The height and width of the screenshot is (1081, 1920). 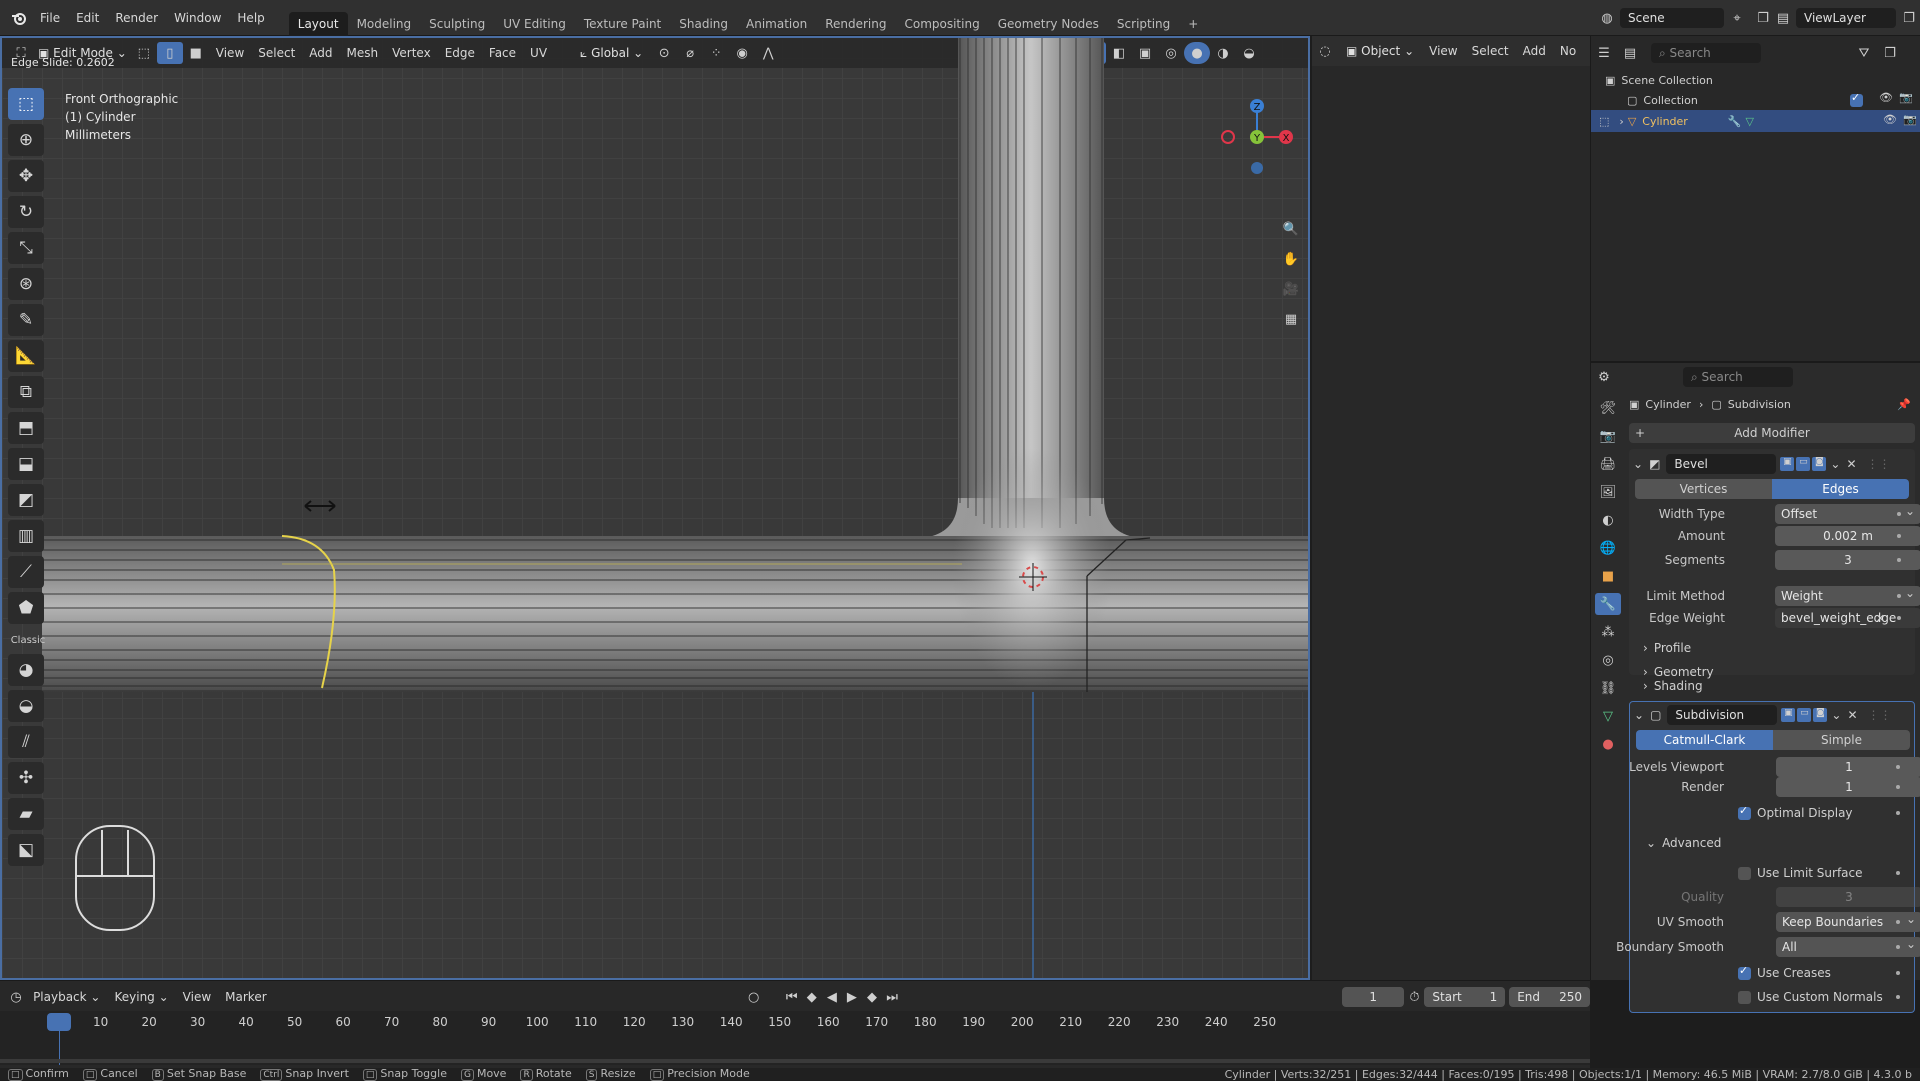 What do you see at coordinates (1904, 404) in the screenshot?
I see `pin-properties-icon: 📌` at bounding box center [1904, 404].